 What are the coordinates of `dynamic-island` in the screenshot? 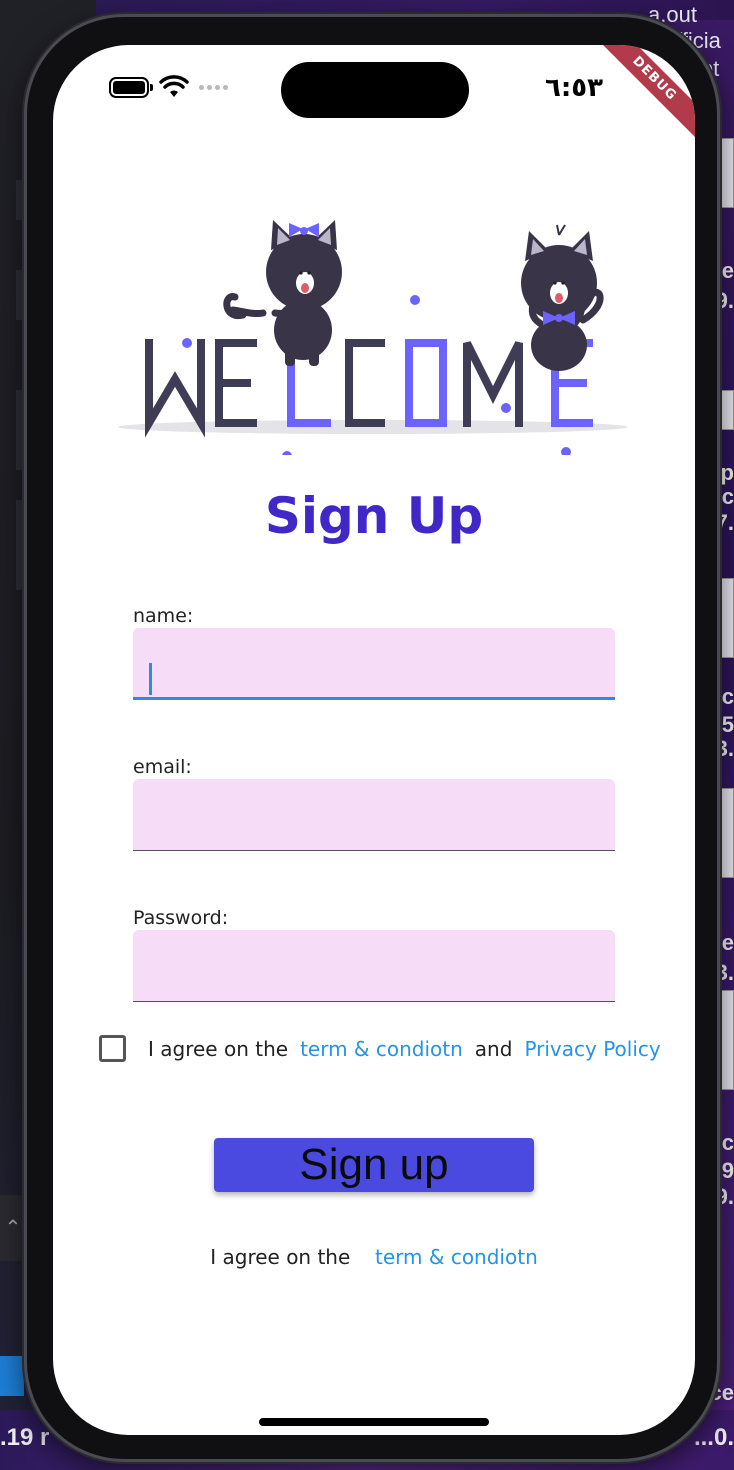 It's located at (375, 90).